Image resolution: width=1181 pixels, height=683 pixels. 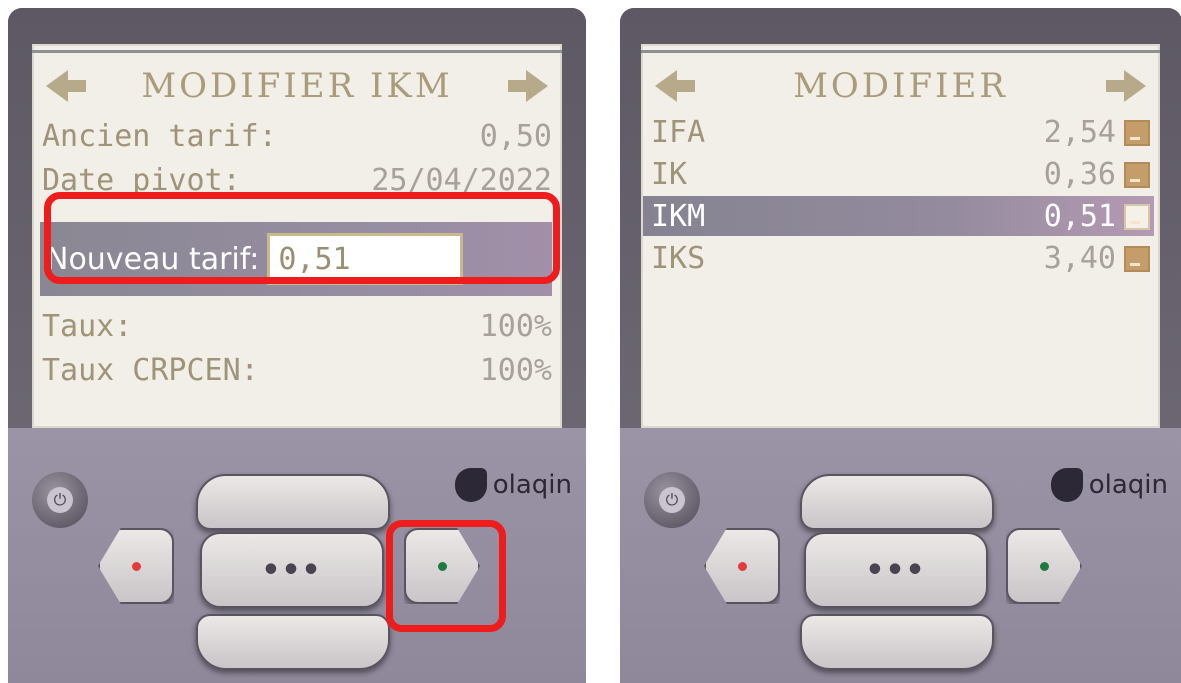 I want to click on right-button, so click(x=1044, y=566).